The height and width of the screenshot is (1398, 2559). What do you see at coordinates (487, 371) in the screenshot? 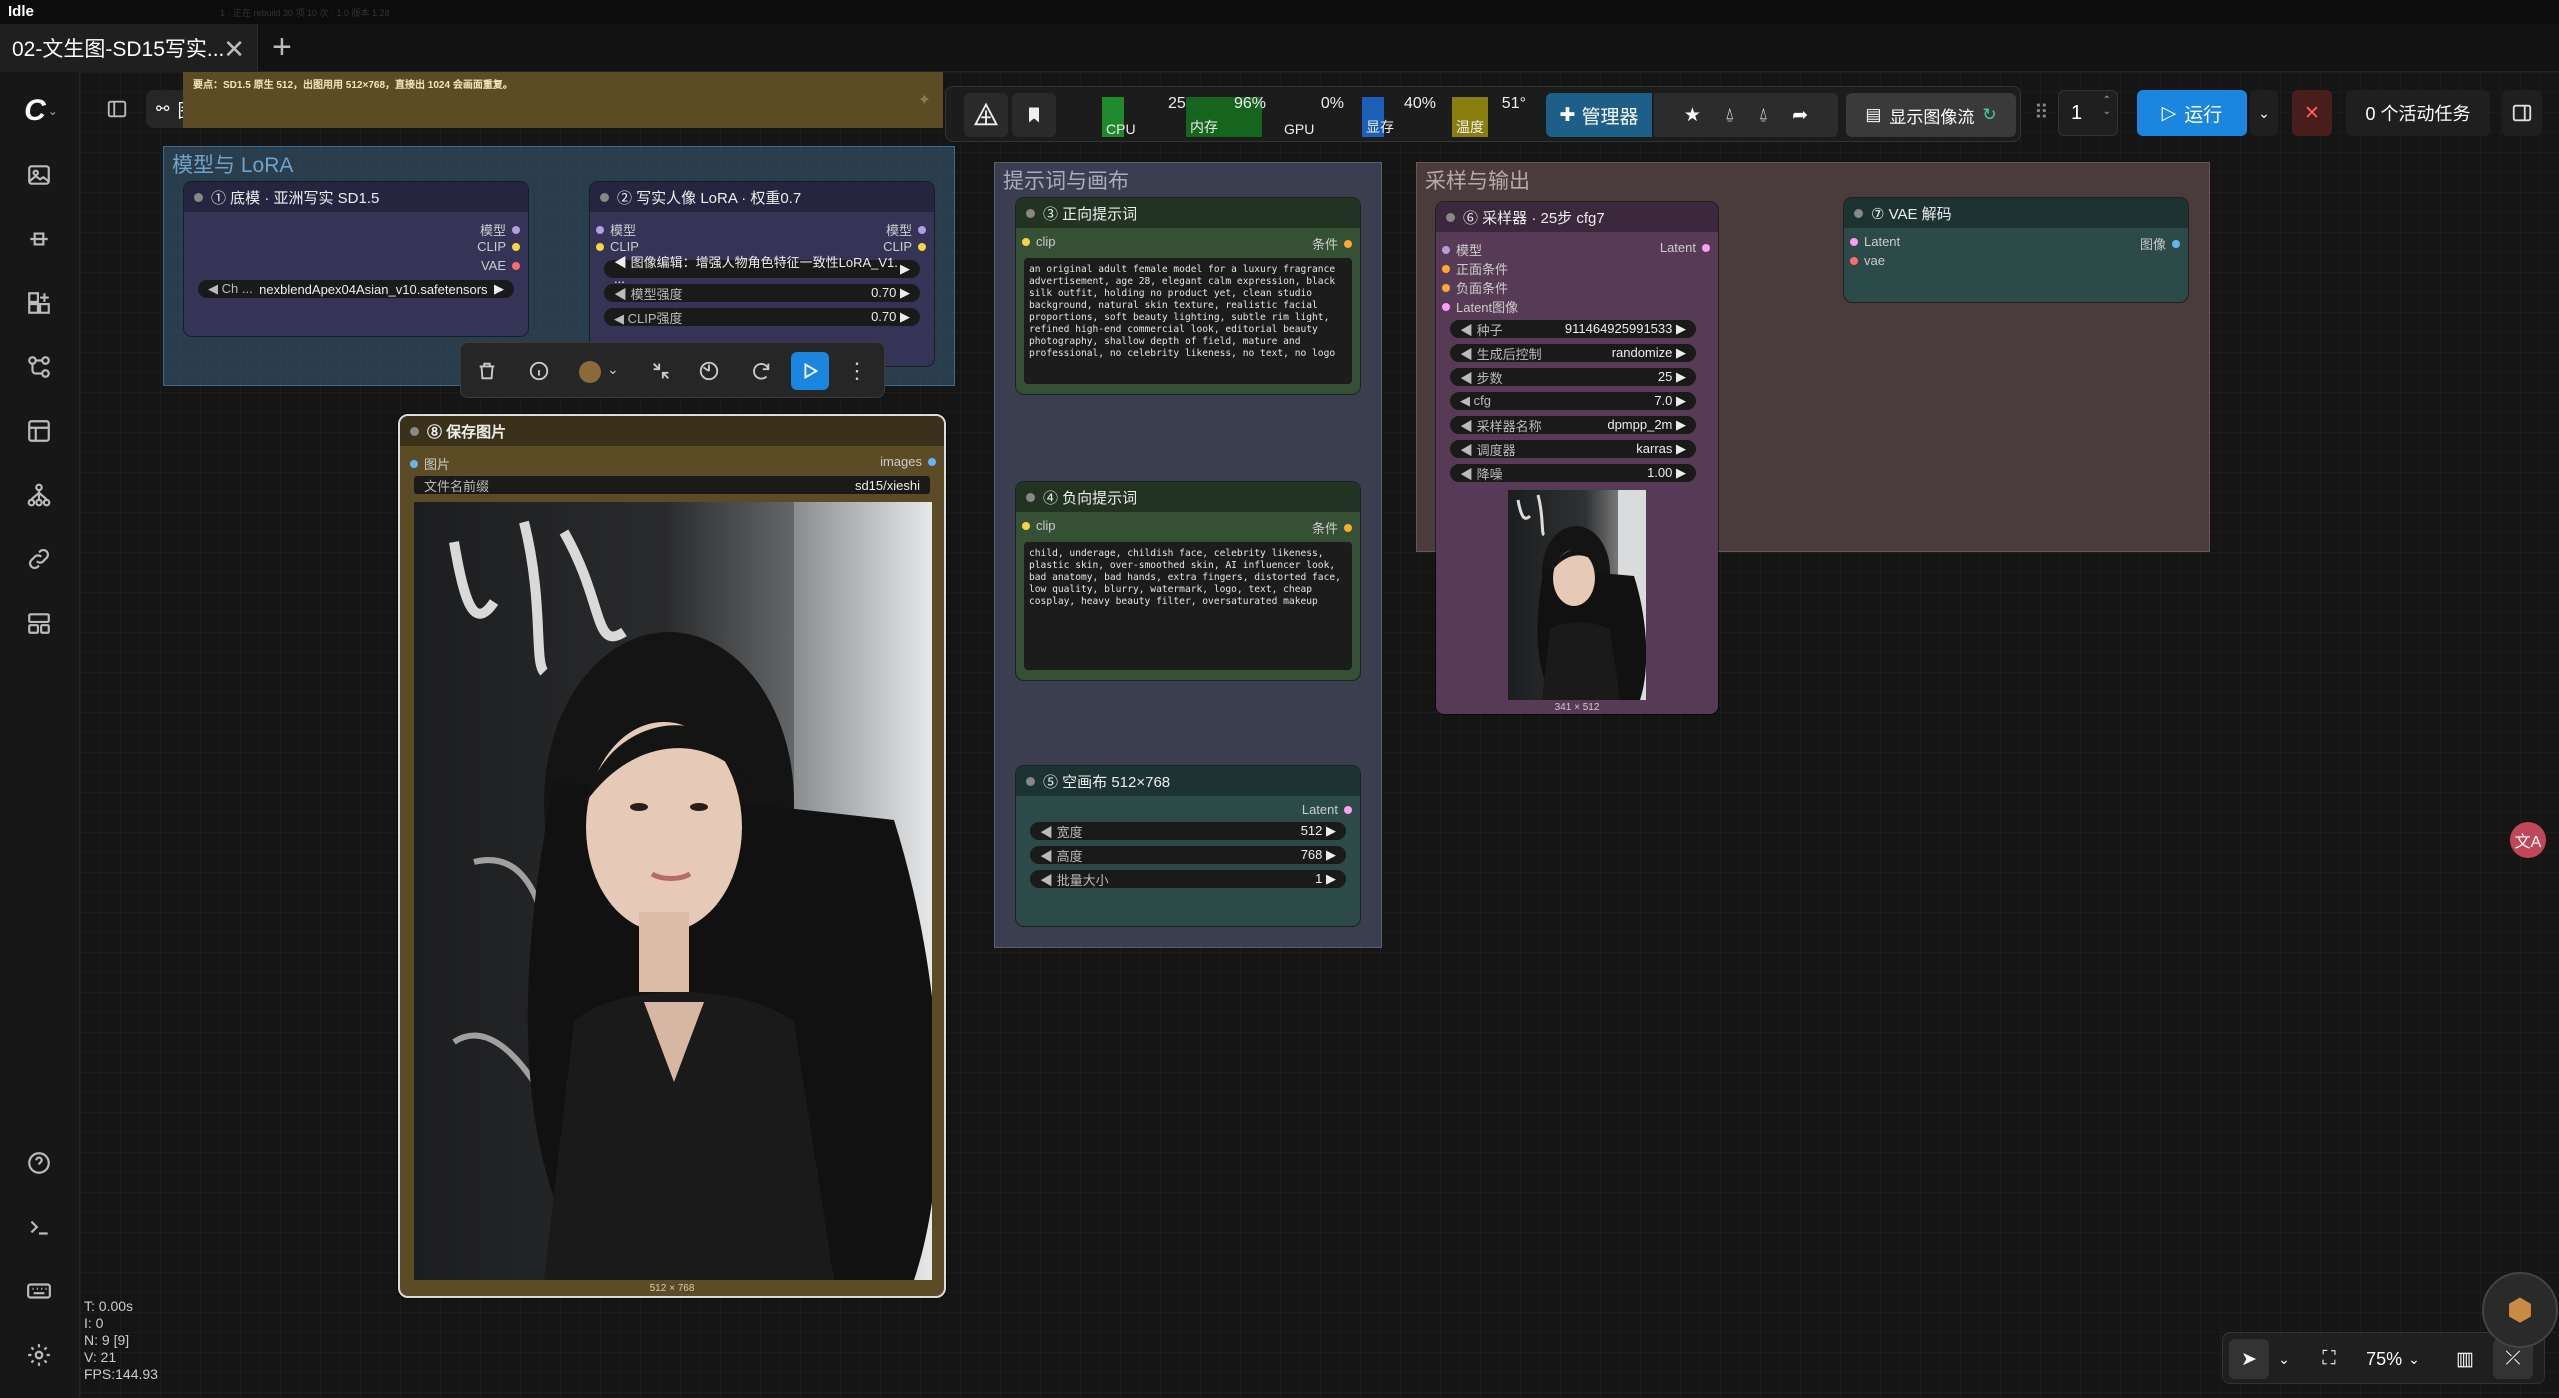
I see `delete-icon` at bounding box center [487, 371].